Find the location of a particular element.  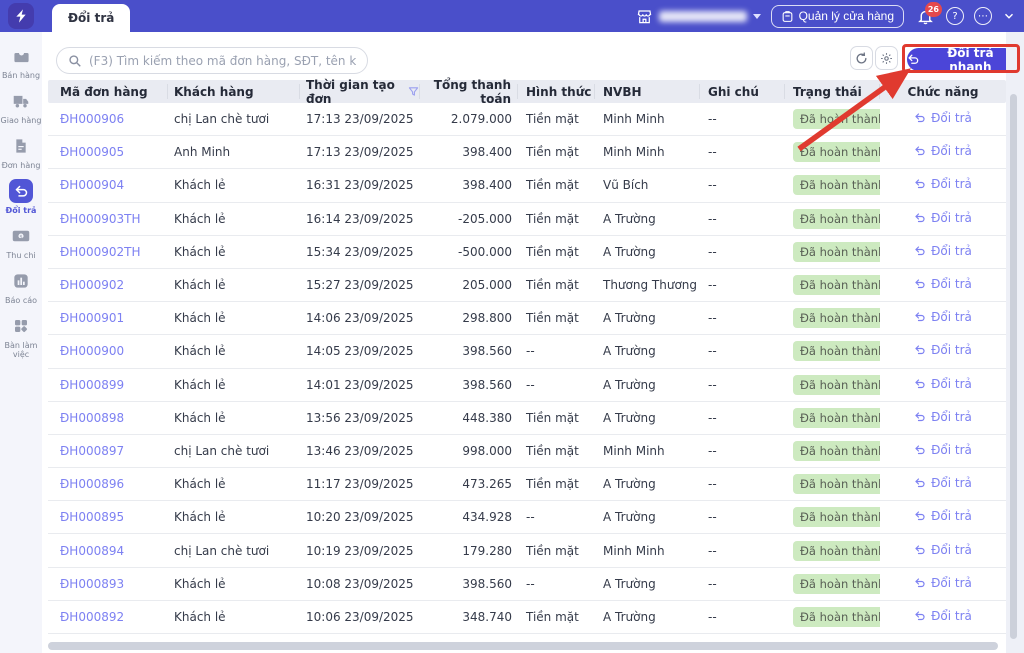

order-id-link: ĐH000894 is located at coordinates (92, 551).